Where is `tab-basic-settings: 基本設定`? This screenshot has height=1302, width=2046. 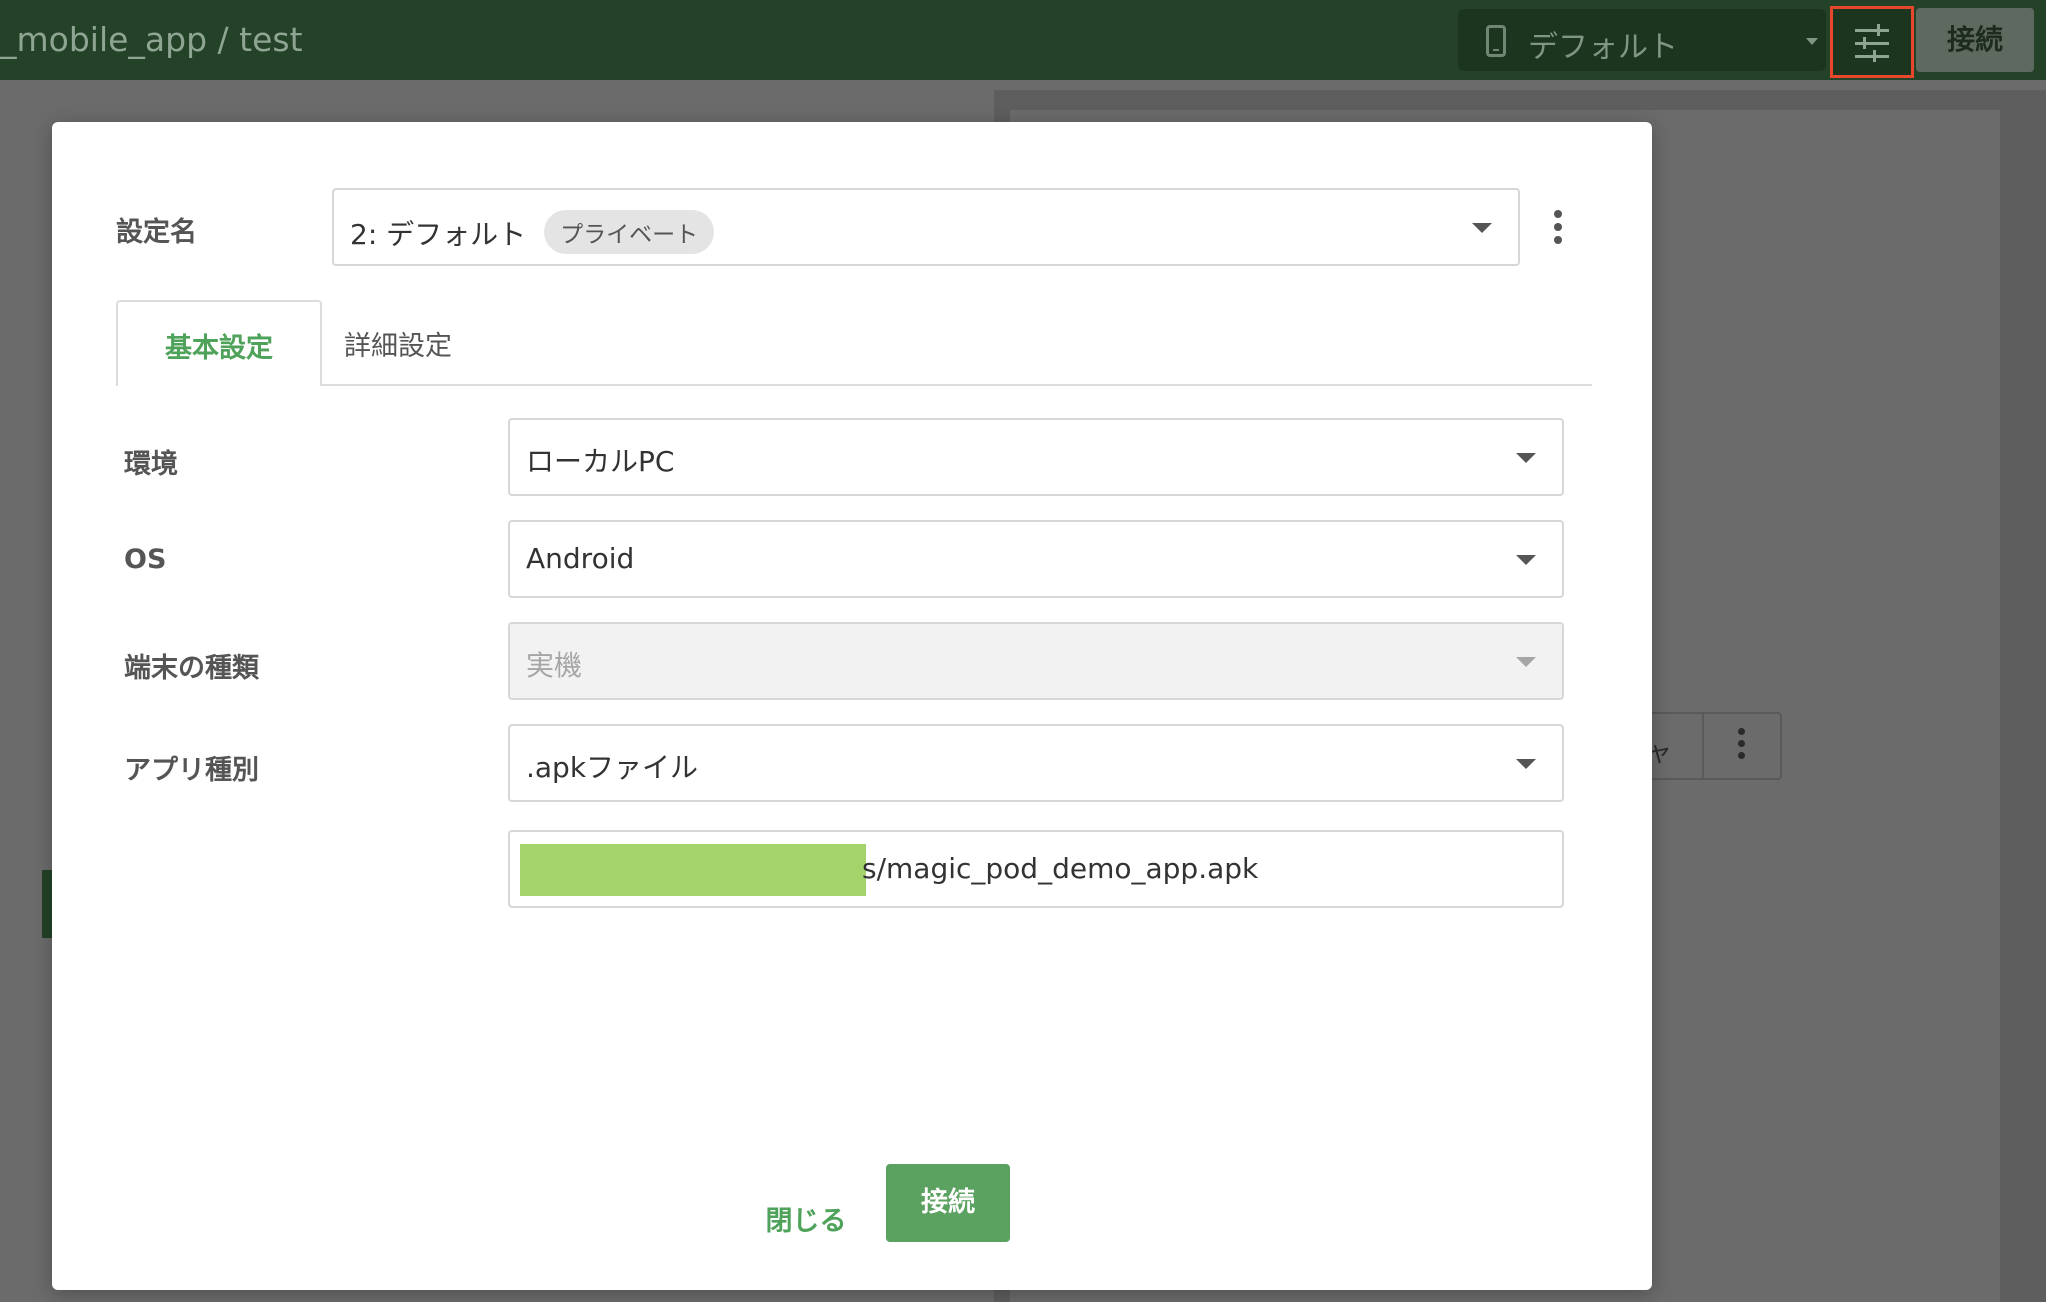
tab-basic-settings: 基本設定 is located at coordinates (219, 343).